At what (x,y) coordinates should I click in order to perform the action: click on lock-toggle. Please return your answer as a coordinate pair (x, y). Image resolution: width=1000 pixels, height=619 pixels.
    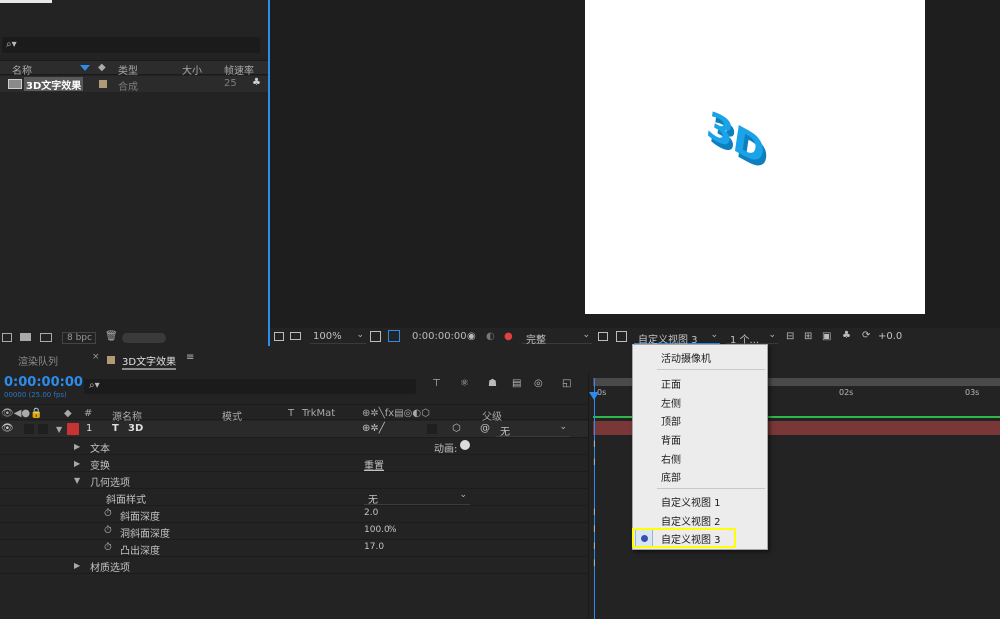
    Looking at the image, I should click on (43, 429).